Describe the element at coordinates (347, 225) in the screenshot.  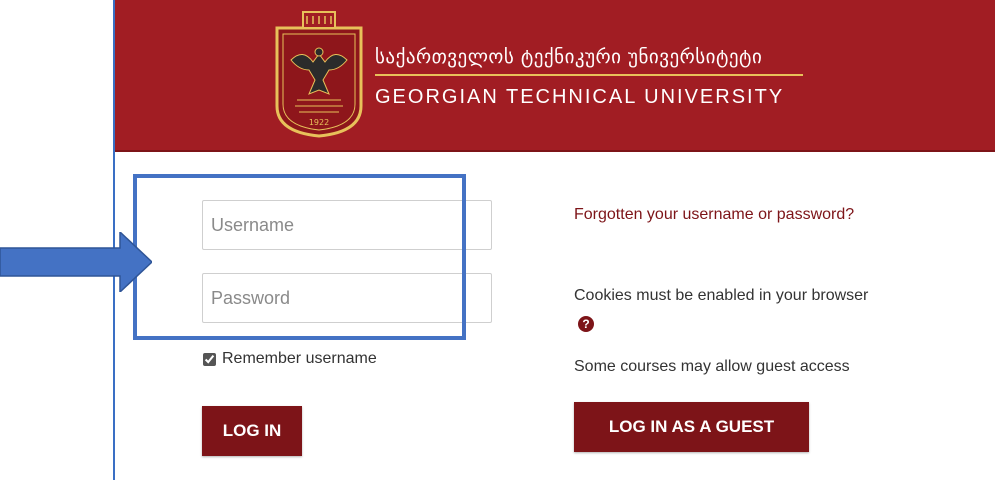
I see `username-input` at that location.